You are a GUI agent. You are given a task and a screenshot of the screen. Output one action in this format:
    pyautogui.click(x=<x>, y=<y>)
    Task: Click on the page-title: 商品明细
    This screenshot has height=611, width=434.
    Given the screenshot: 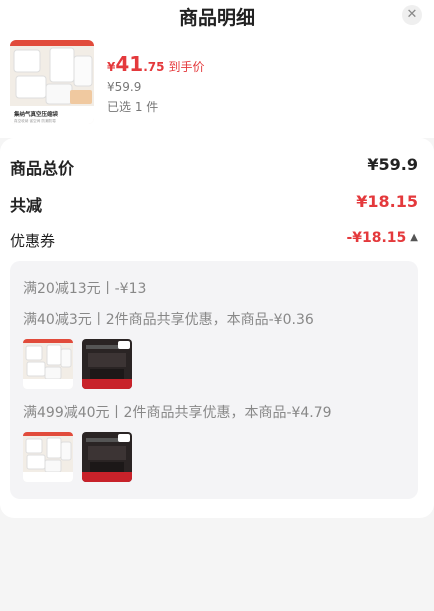 What is the action you would take?
    pyautogui.click(x=216, y=18)
    